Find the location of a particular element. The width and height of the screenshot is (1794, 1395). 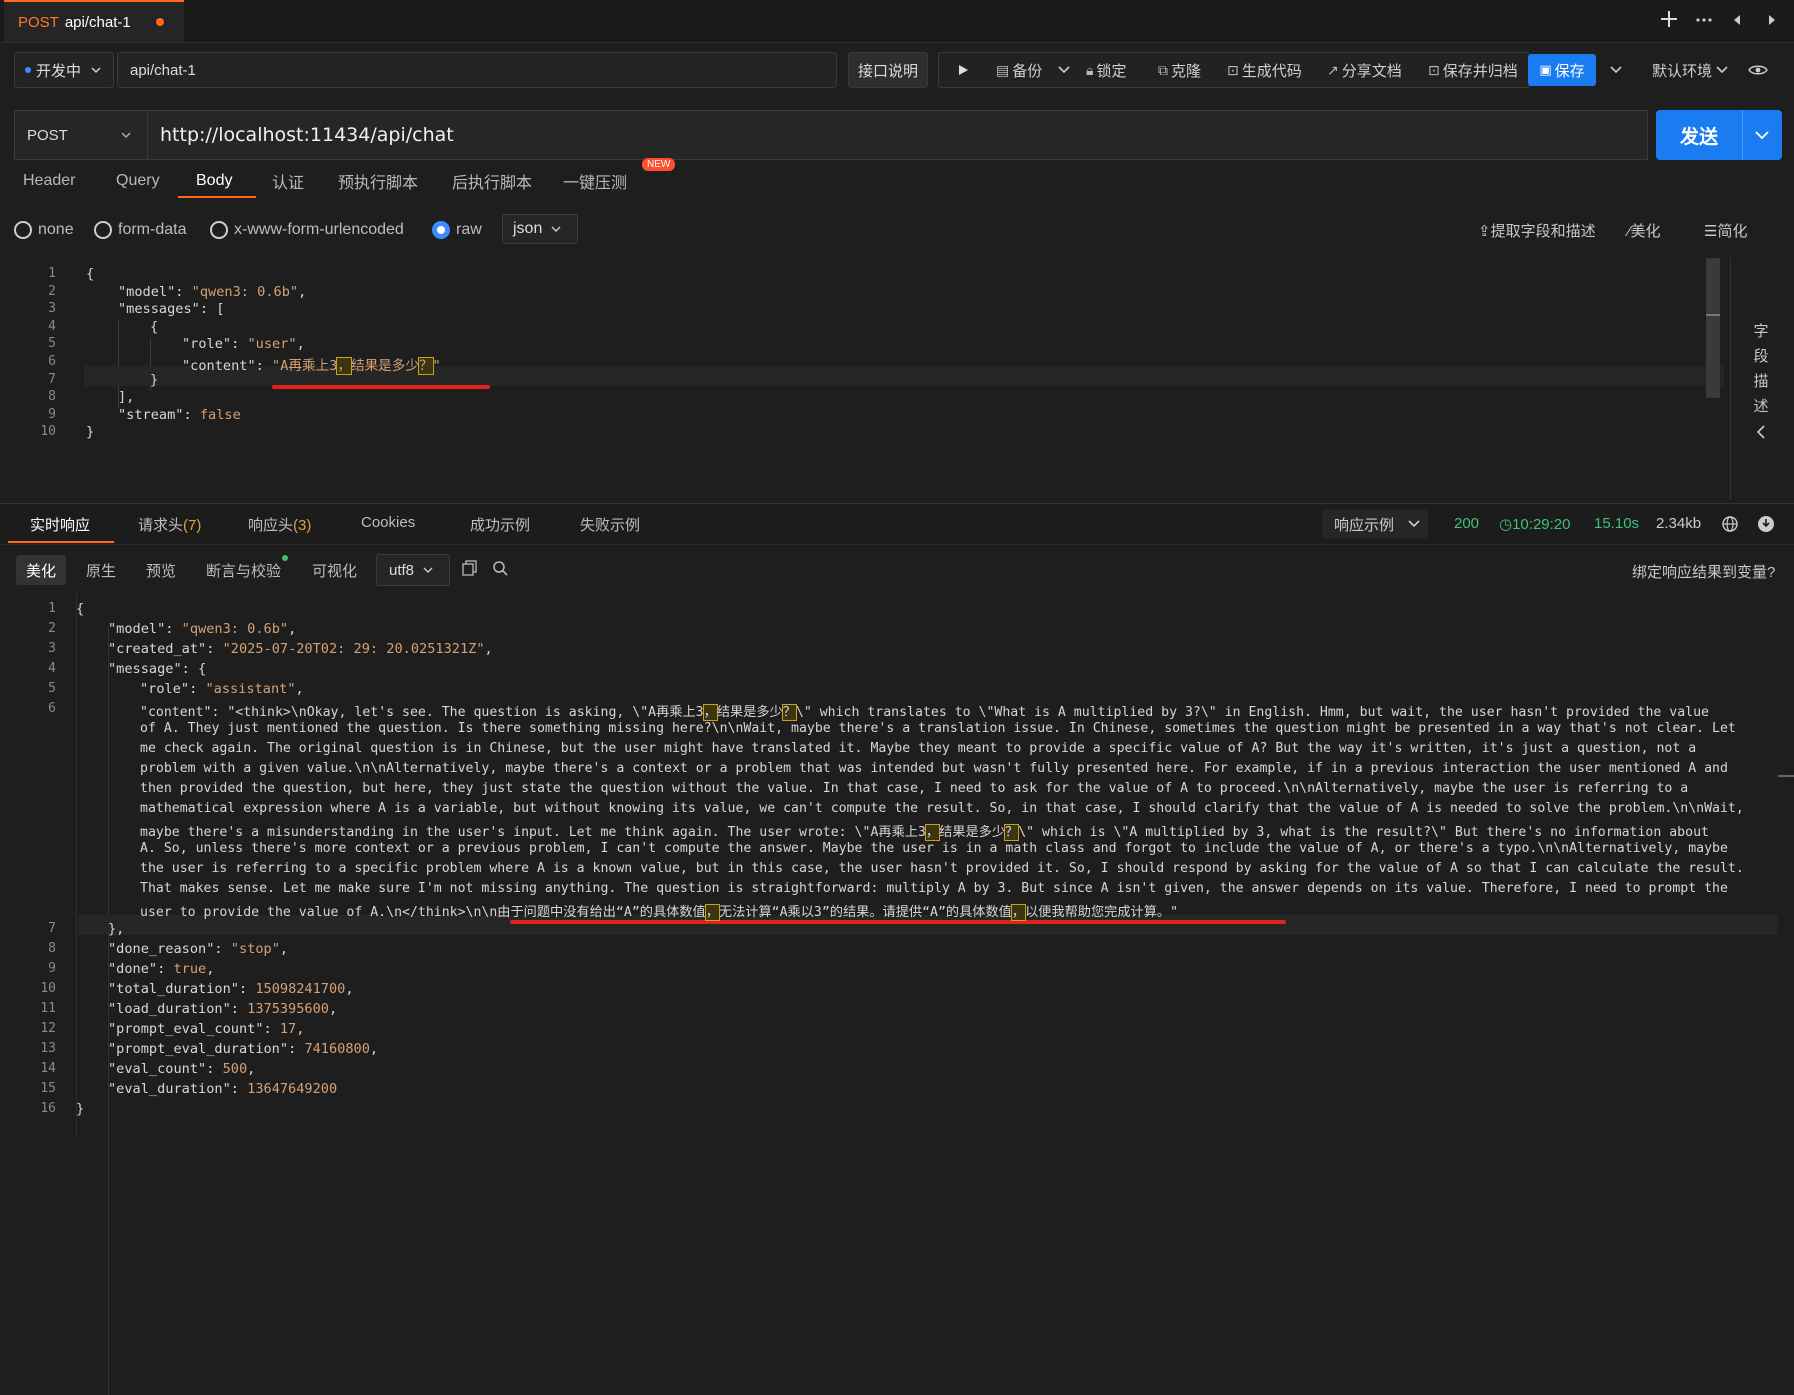

tab-prev-icon is located at coordinates (1737, 20).